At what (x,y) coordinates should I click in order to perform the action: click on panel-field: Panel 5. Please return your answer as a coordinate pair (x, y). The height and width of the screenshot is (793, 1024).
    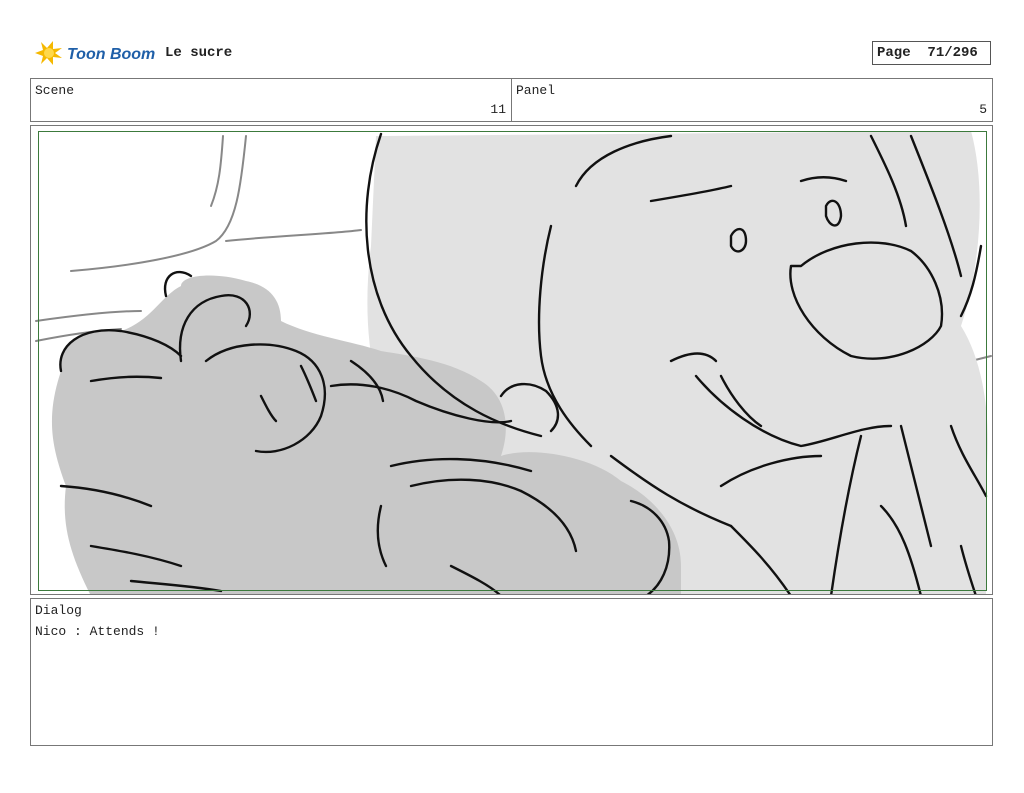
    Looking at the image, I should click on (752, 100).